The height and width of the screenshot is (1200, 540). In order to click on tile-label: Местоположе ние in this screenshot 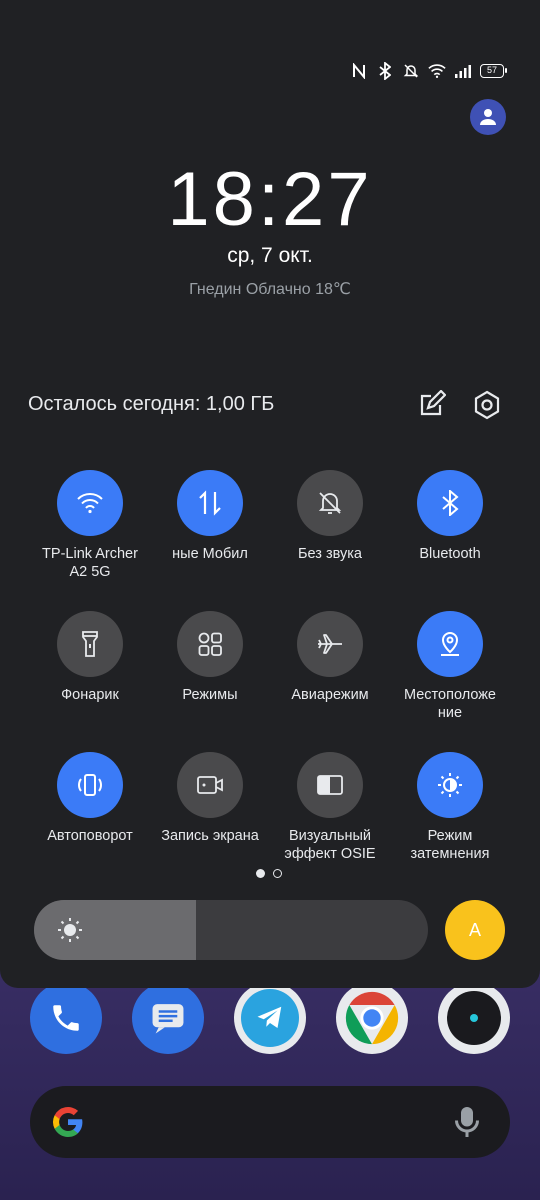, I will do `click(450, 704)`.